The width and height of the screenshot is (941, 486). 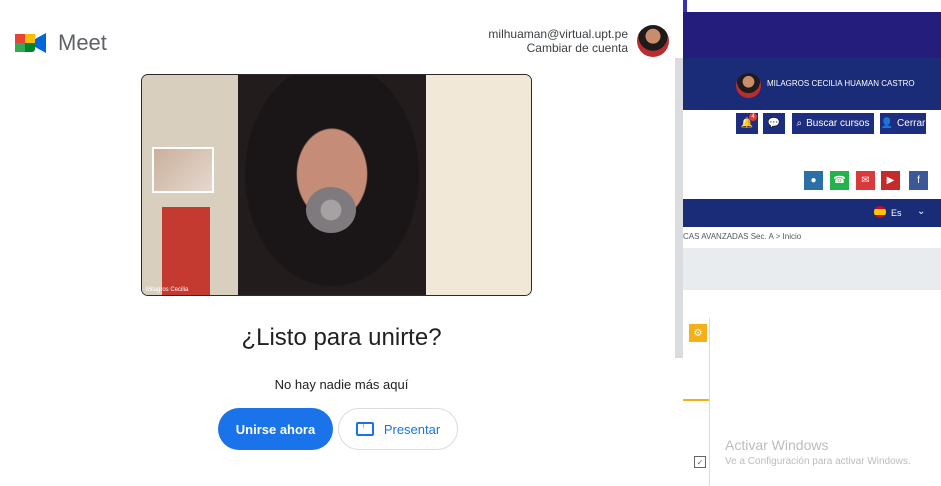 What do you see at coordinates (30, 43) in the screenshot?
I see `meet-logo-icon` at bounding box center [30, 43].